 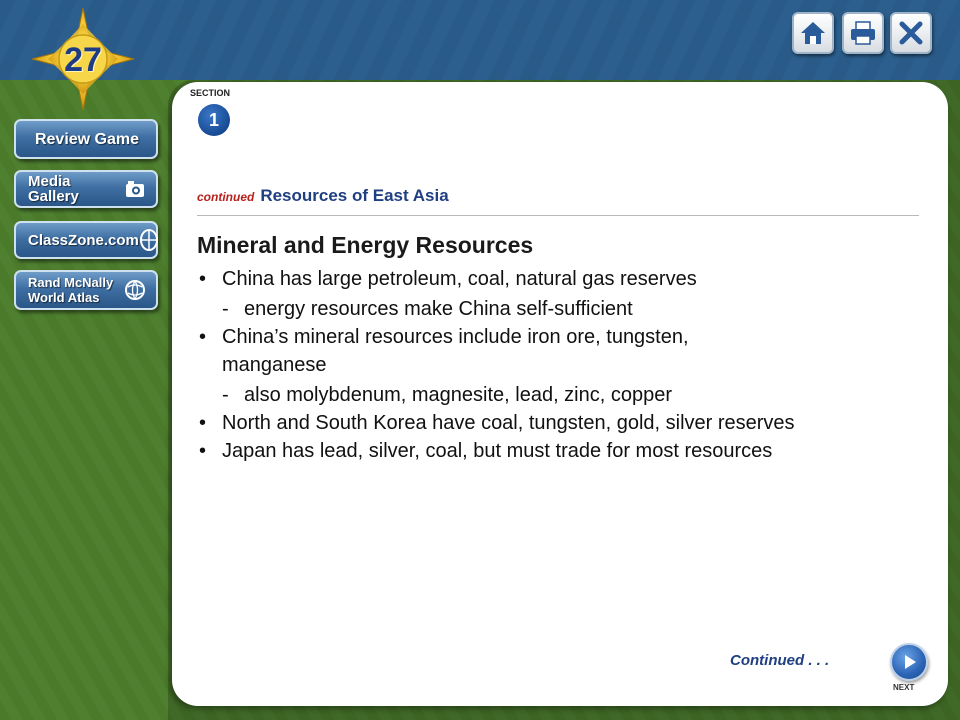 I want to click on atlas-line-1: Rand McNally, so click(x=71, y=282).